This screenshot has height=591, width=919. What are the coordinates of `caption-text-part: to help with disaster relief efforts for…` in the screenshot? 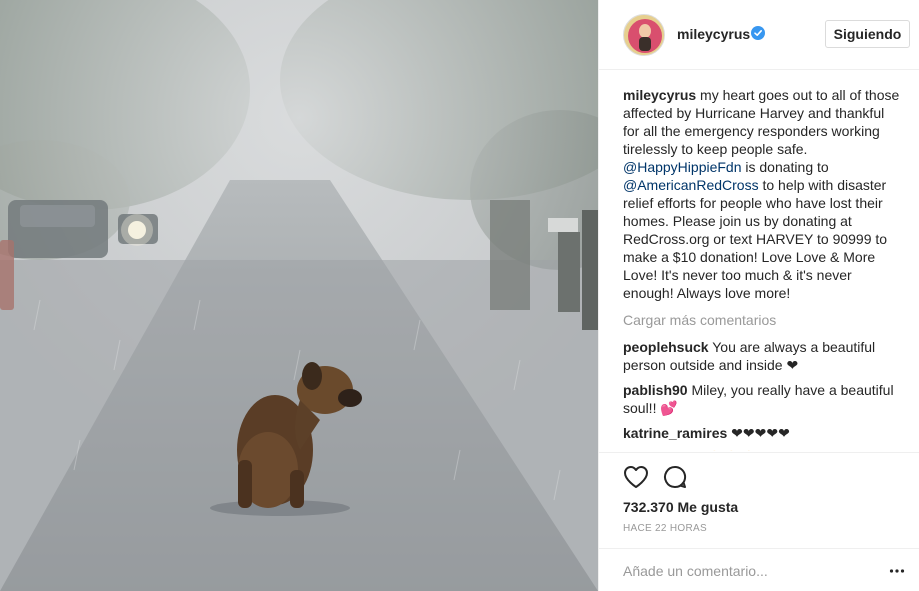 It's located at (755, 239).